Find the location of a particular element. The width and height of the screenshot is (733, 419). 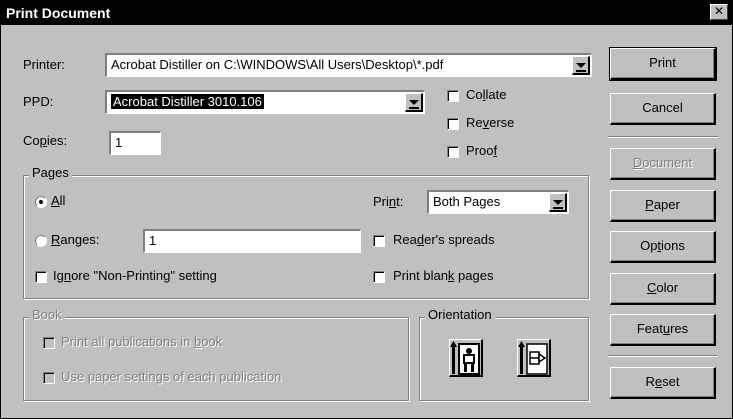

ranges-input: 1 is located at coordinates (252, 241).